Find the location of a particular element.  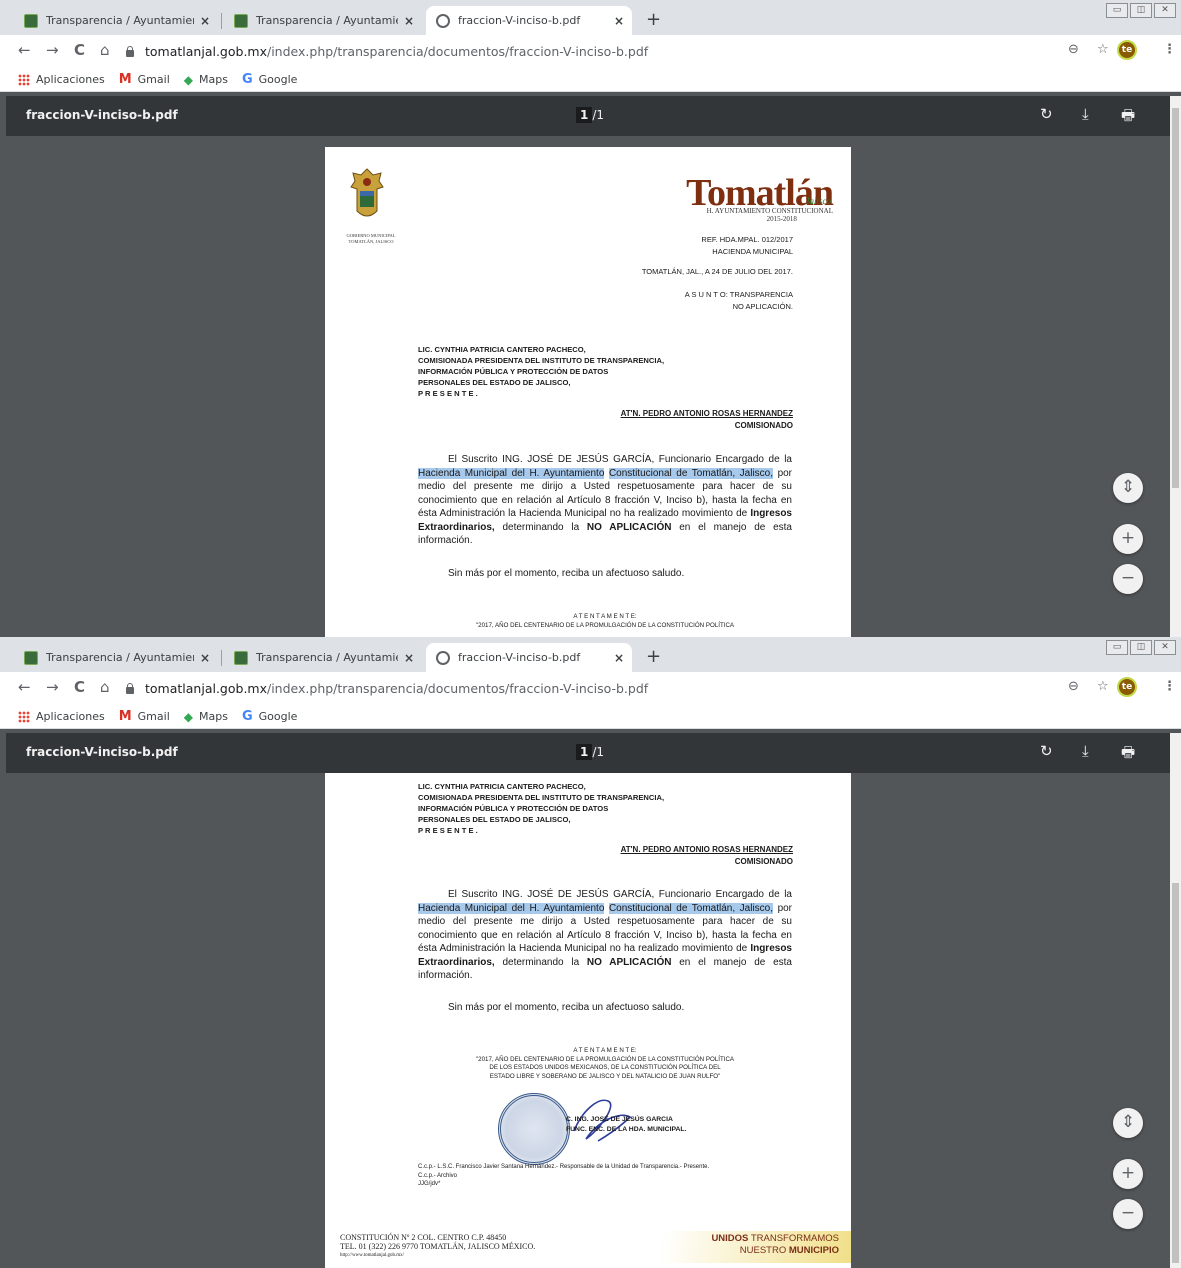

window-controls: ▭ ◫ ✕ is located at coordinates (1140, 10).